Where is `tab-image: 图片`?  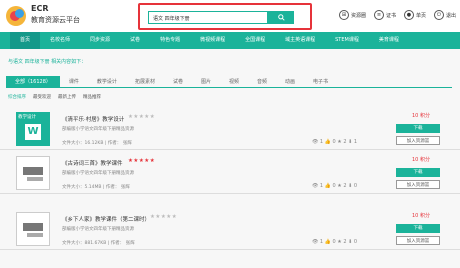
tab-image: 图片 is located at coordinates (206, 81).